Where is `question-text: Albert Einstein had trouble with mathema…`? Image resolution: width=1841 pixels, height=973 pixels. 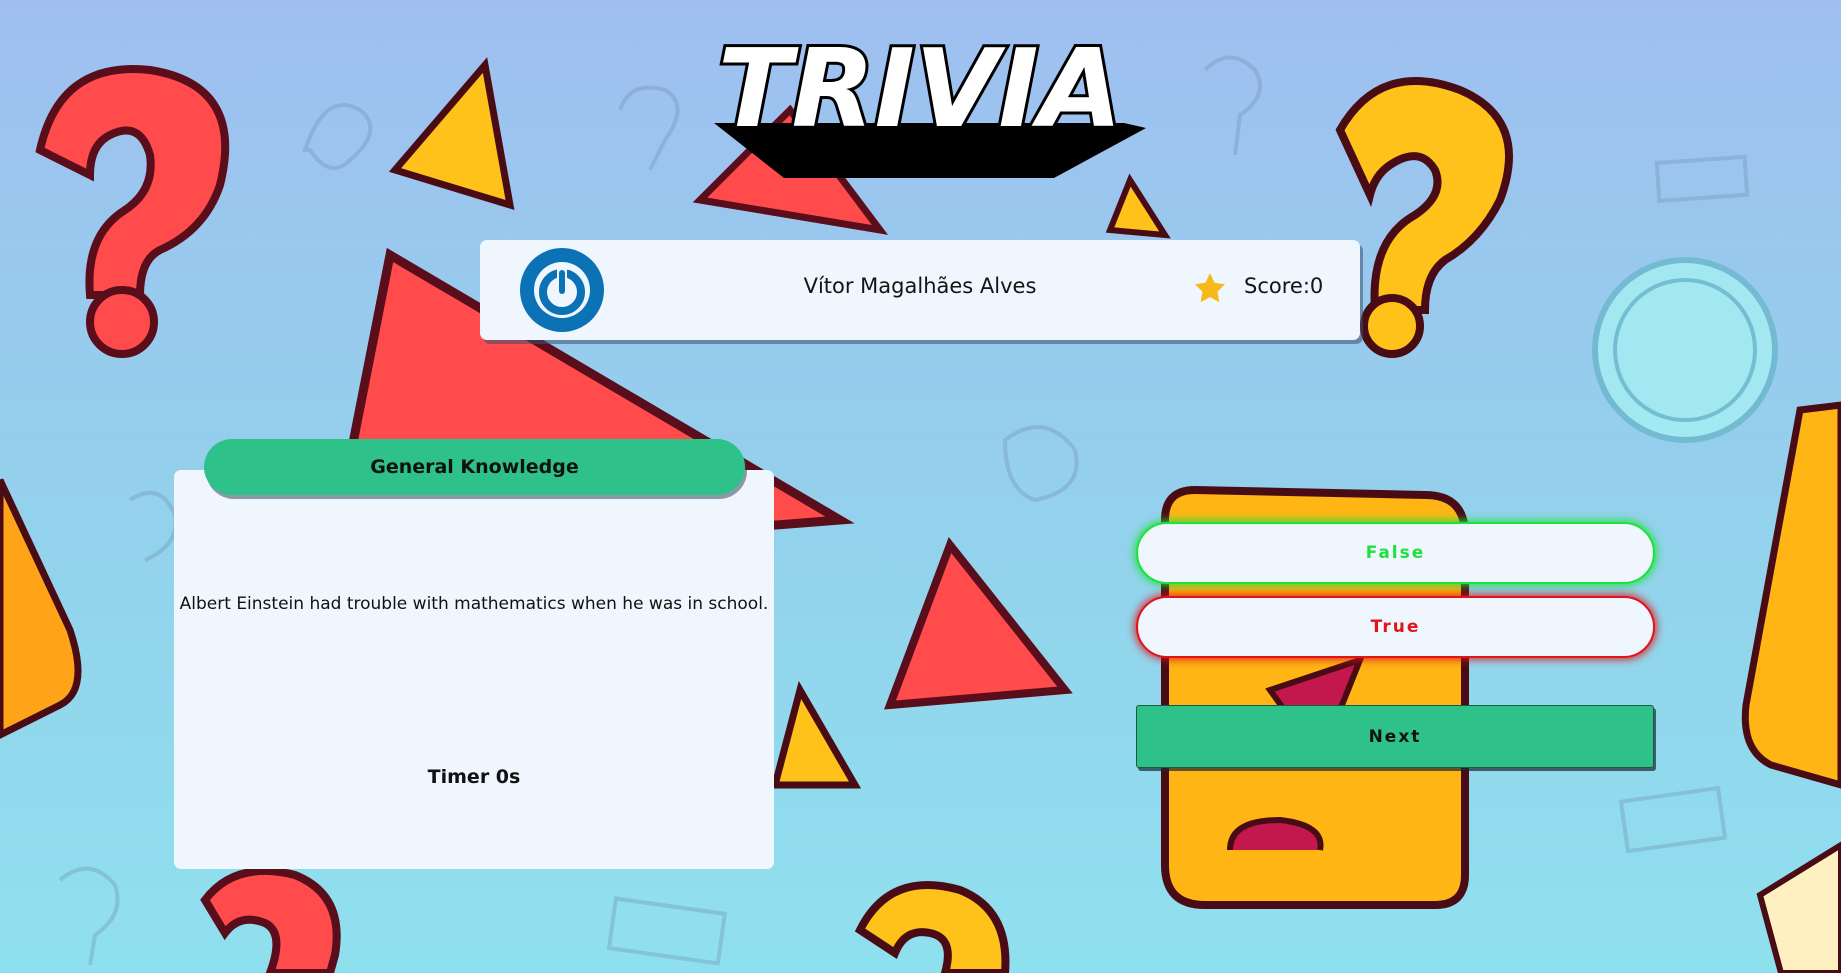 question-text: Albert Einstein had trouble with mathema… is located at coordinates (474, 604).